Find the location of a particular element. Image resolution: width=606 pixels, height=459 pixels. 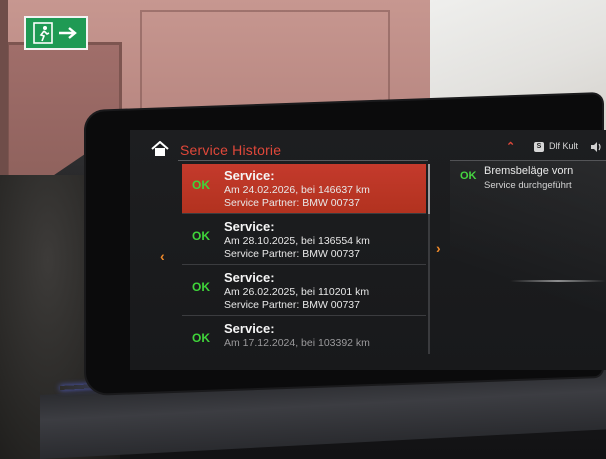

home-button is located at coordinates (160, 149).